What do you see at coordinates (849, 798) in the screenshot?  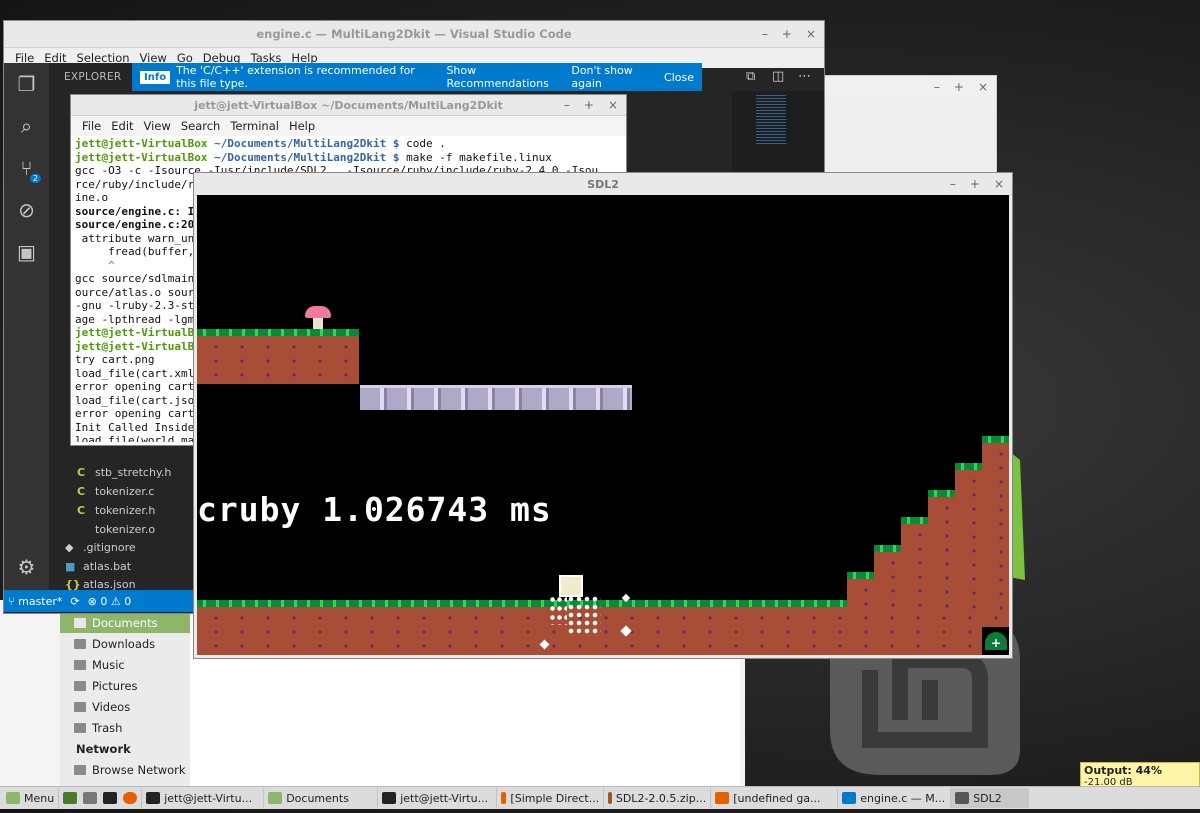 I see `vscode-icon` at bounding box center [849, 798].